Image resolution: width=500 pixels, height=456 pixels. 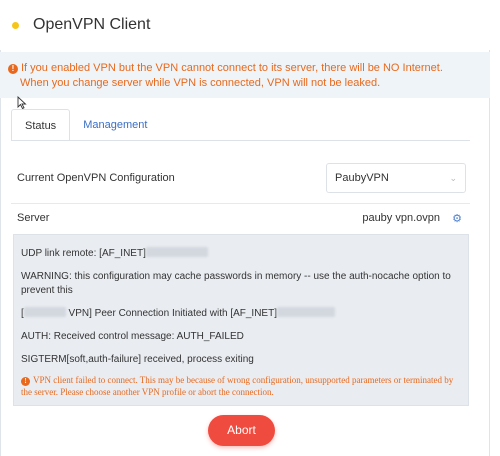 I want to click on config-row: Current OpenVPN Configuration PaubyVPN ⌄, so click(x=240, y=178).